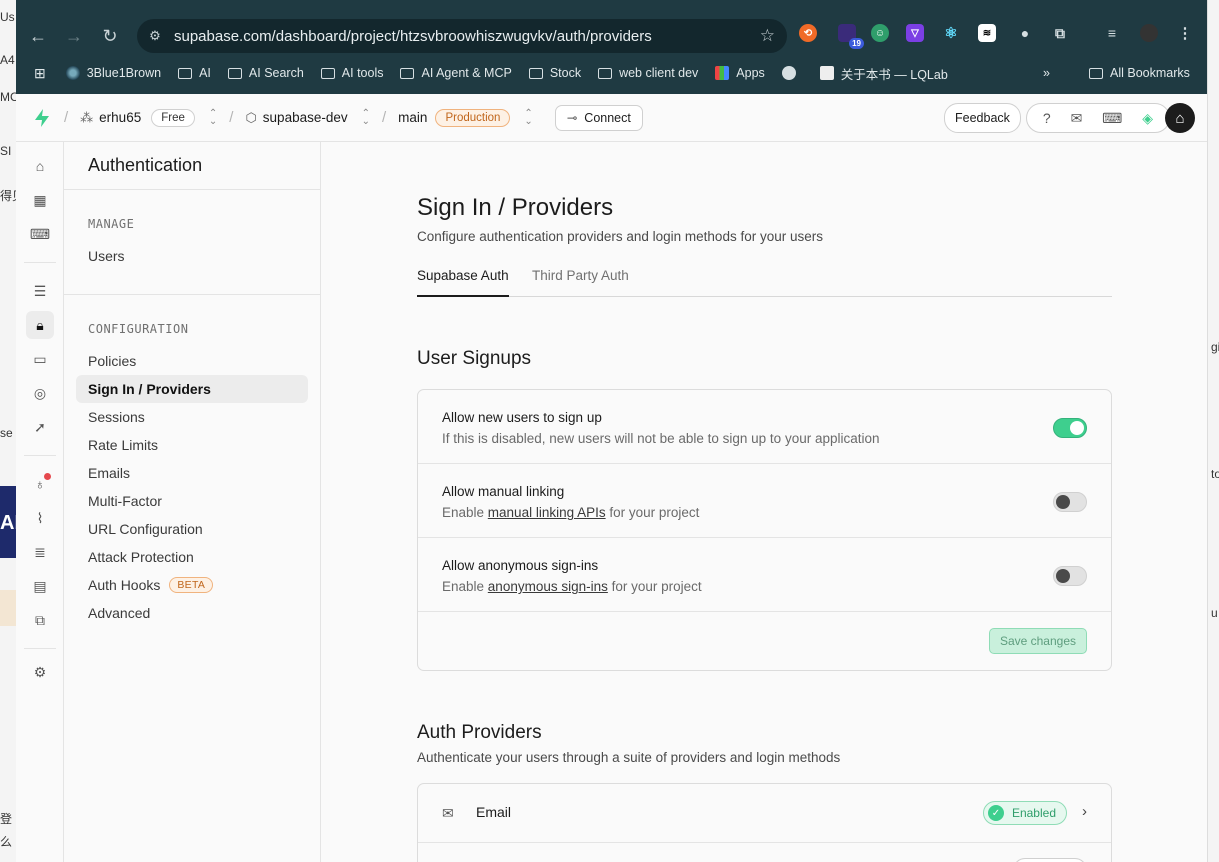  Describe the element at coordinates (194, 73) in the screenshot. I see `bookmark-ai: AI` at that location.